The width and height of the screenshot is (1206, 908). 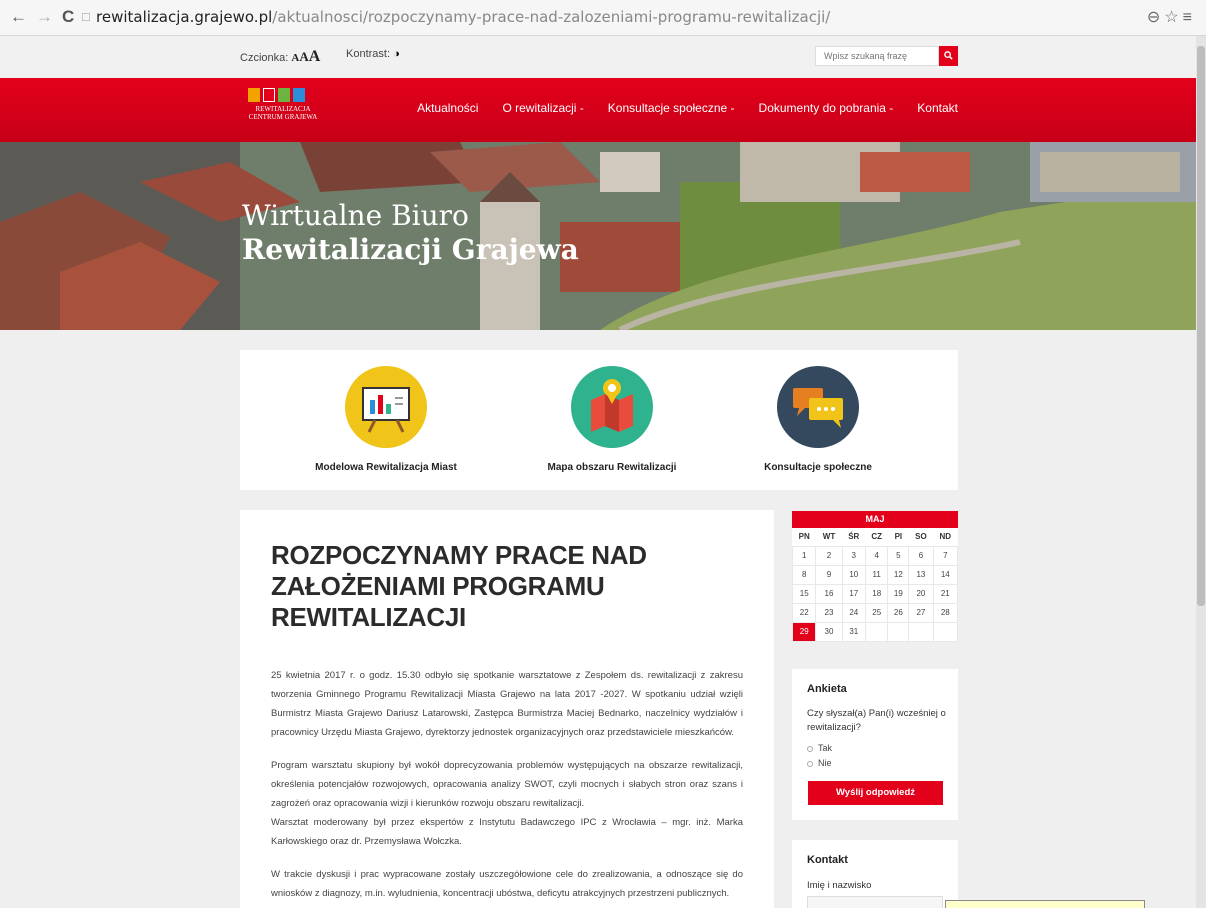 What do you see at coordinates (818, 467) in the screenshot?
I see `tile-label: Konsultacje społeczne` at bounding box center [818, 467].